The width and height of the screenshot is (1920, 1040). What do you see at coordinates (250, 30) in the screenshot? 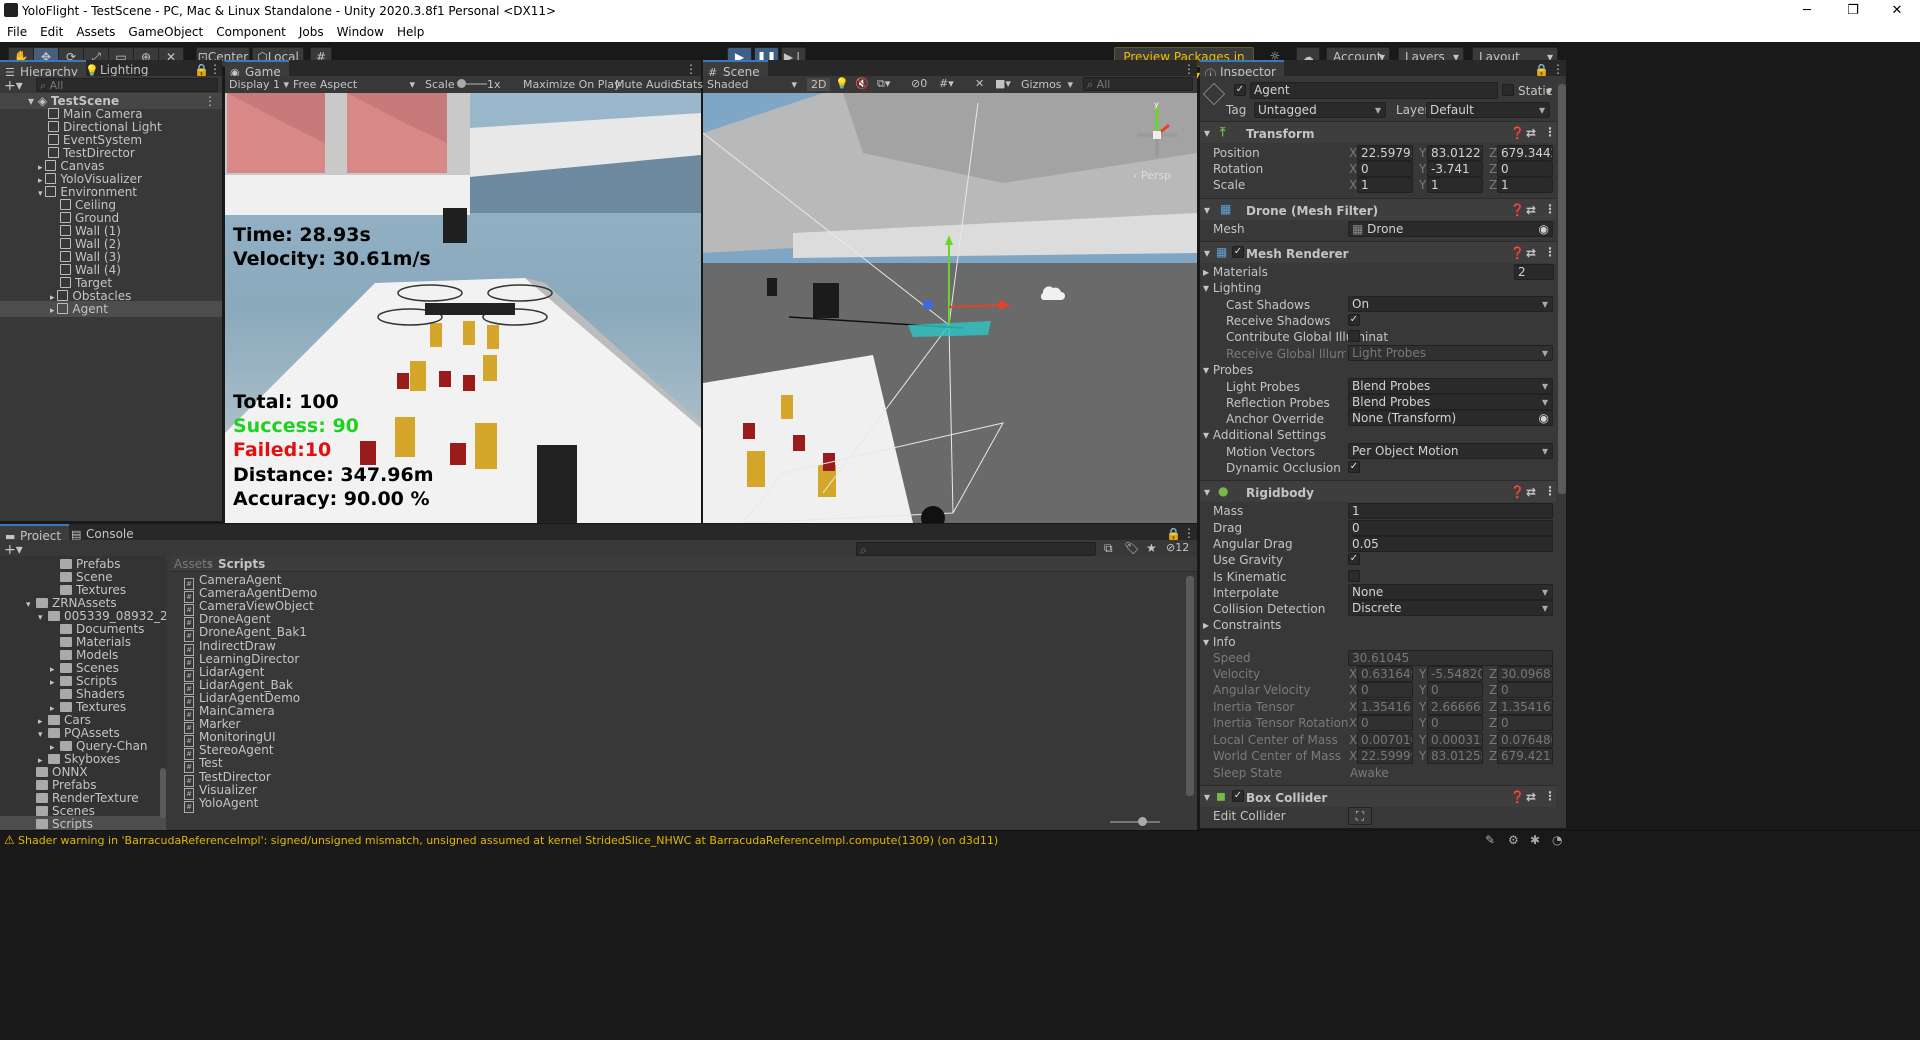
I see `menu-component: Component` at bounding box center [250, 30].